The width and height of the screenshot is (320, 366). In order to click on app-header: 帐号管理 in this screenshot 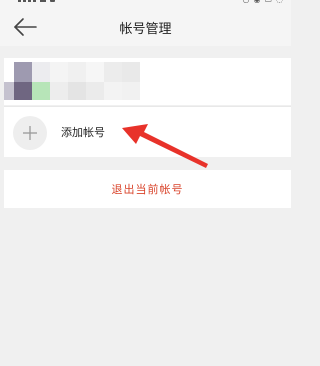, I will do `click(145, 27)`.